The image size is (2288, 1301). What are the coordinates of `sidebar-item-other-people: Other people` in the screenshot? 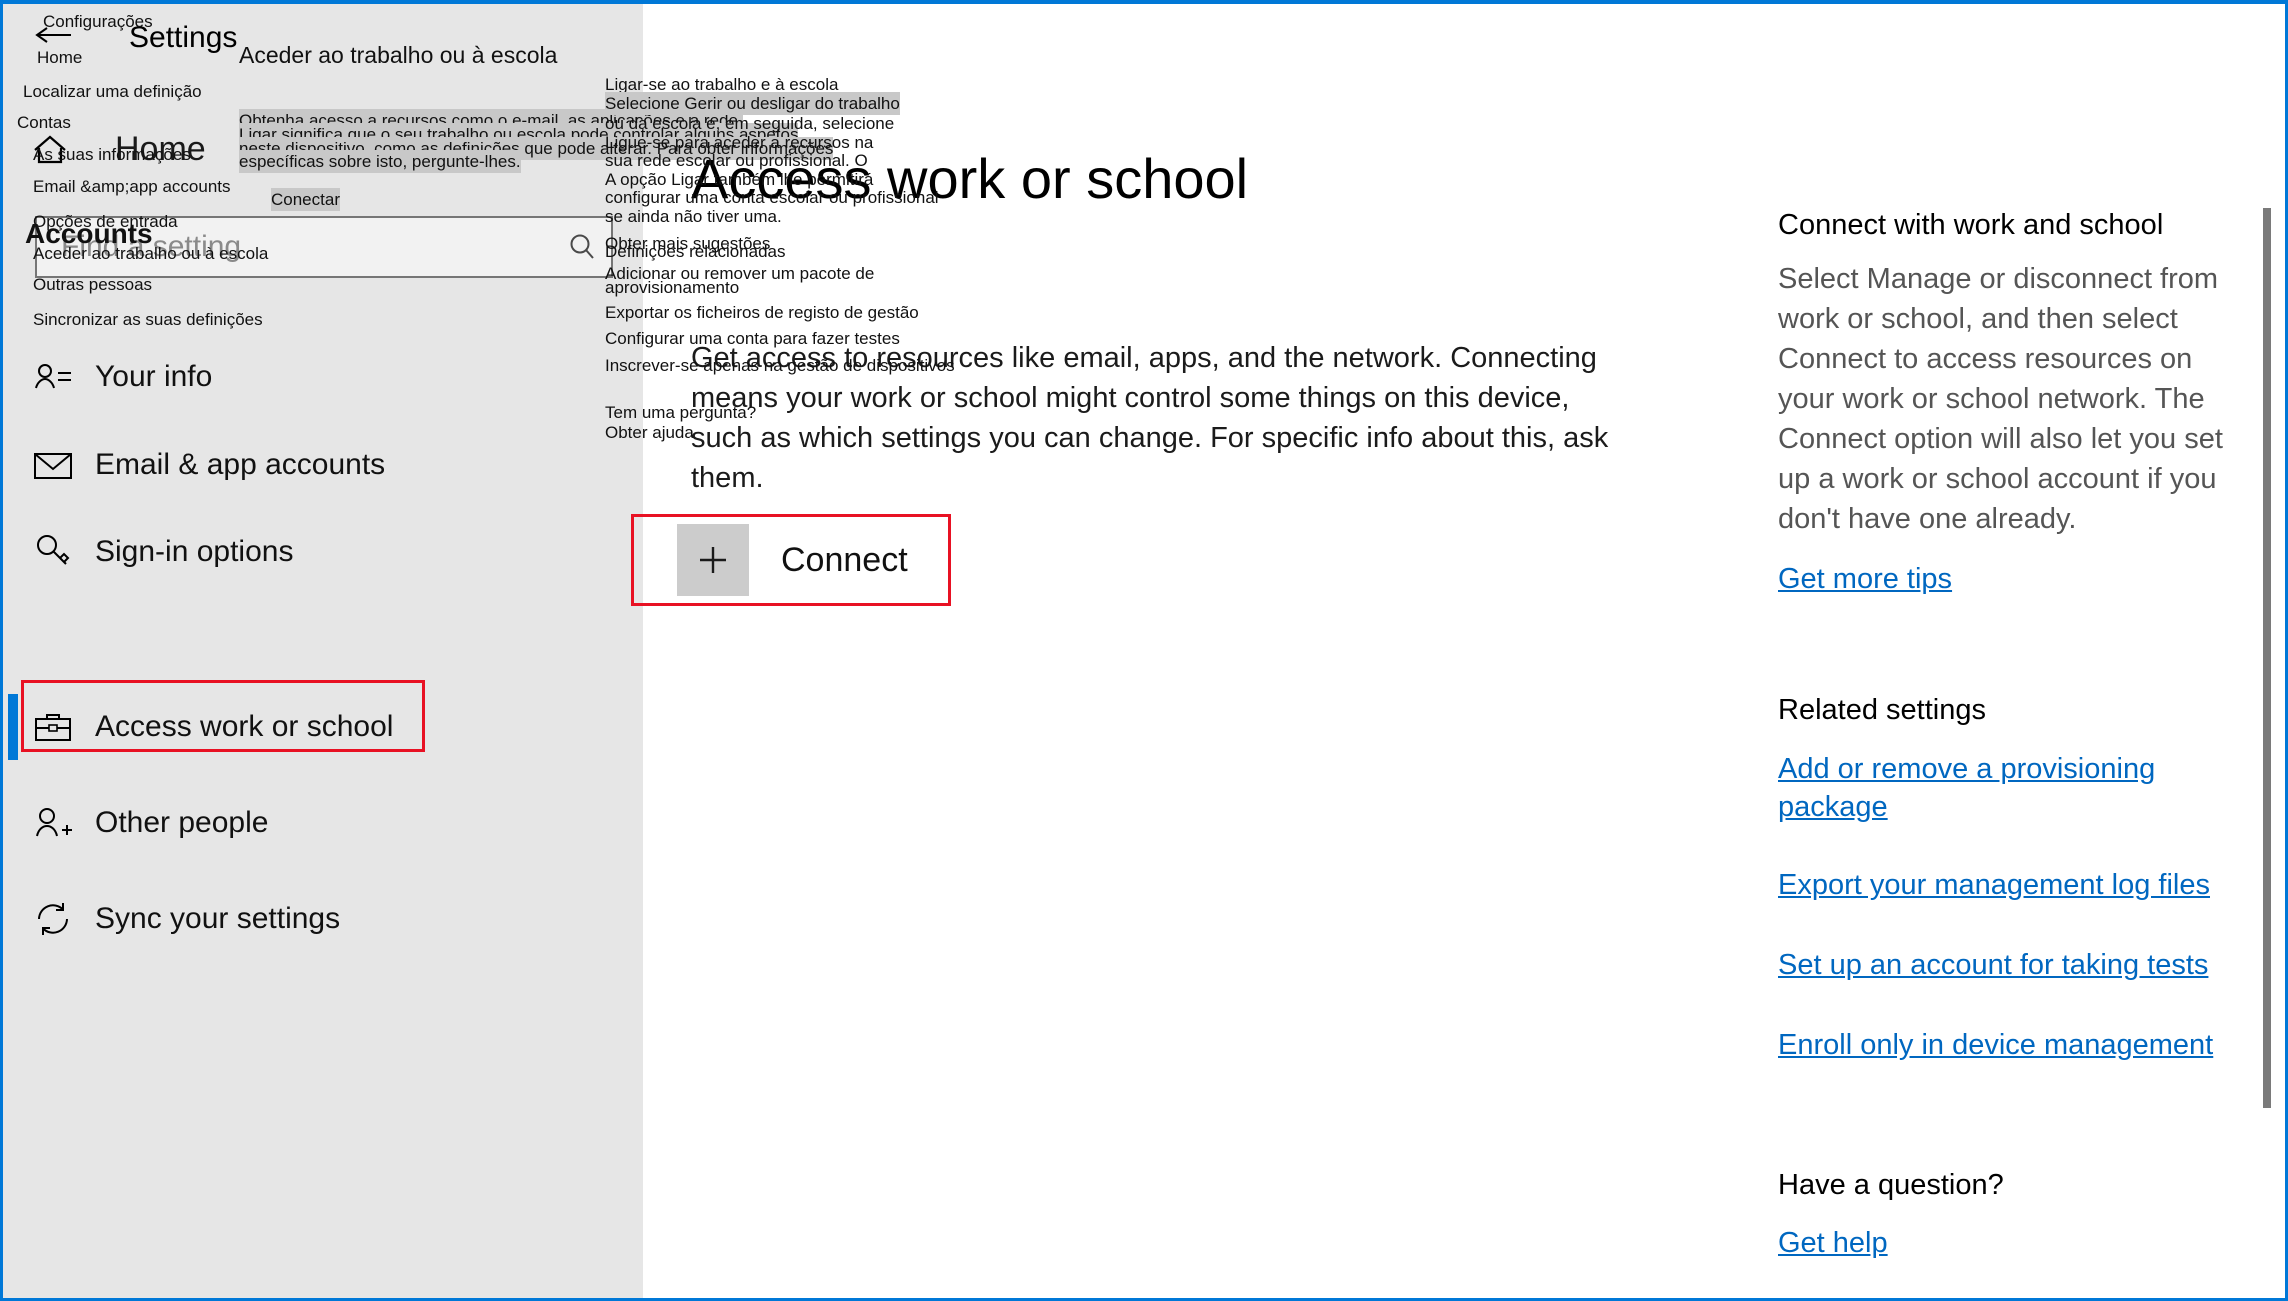 It's located at (323, 823).